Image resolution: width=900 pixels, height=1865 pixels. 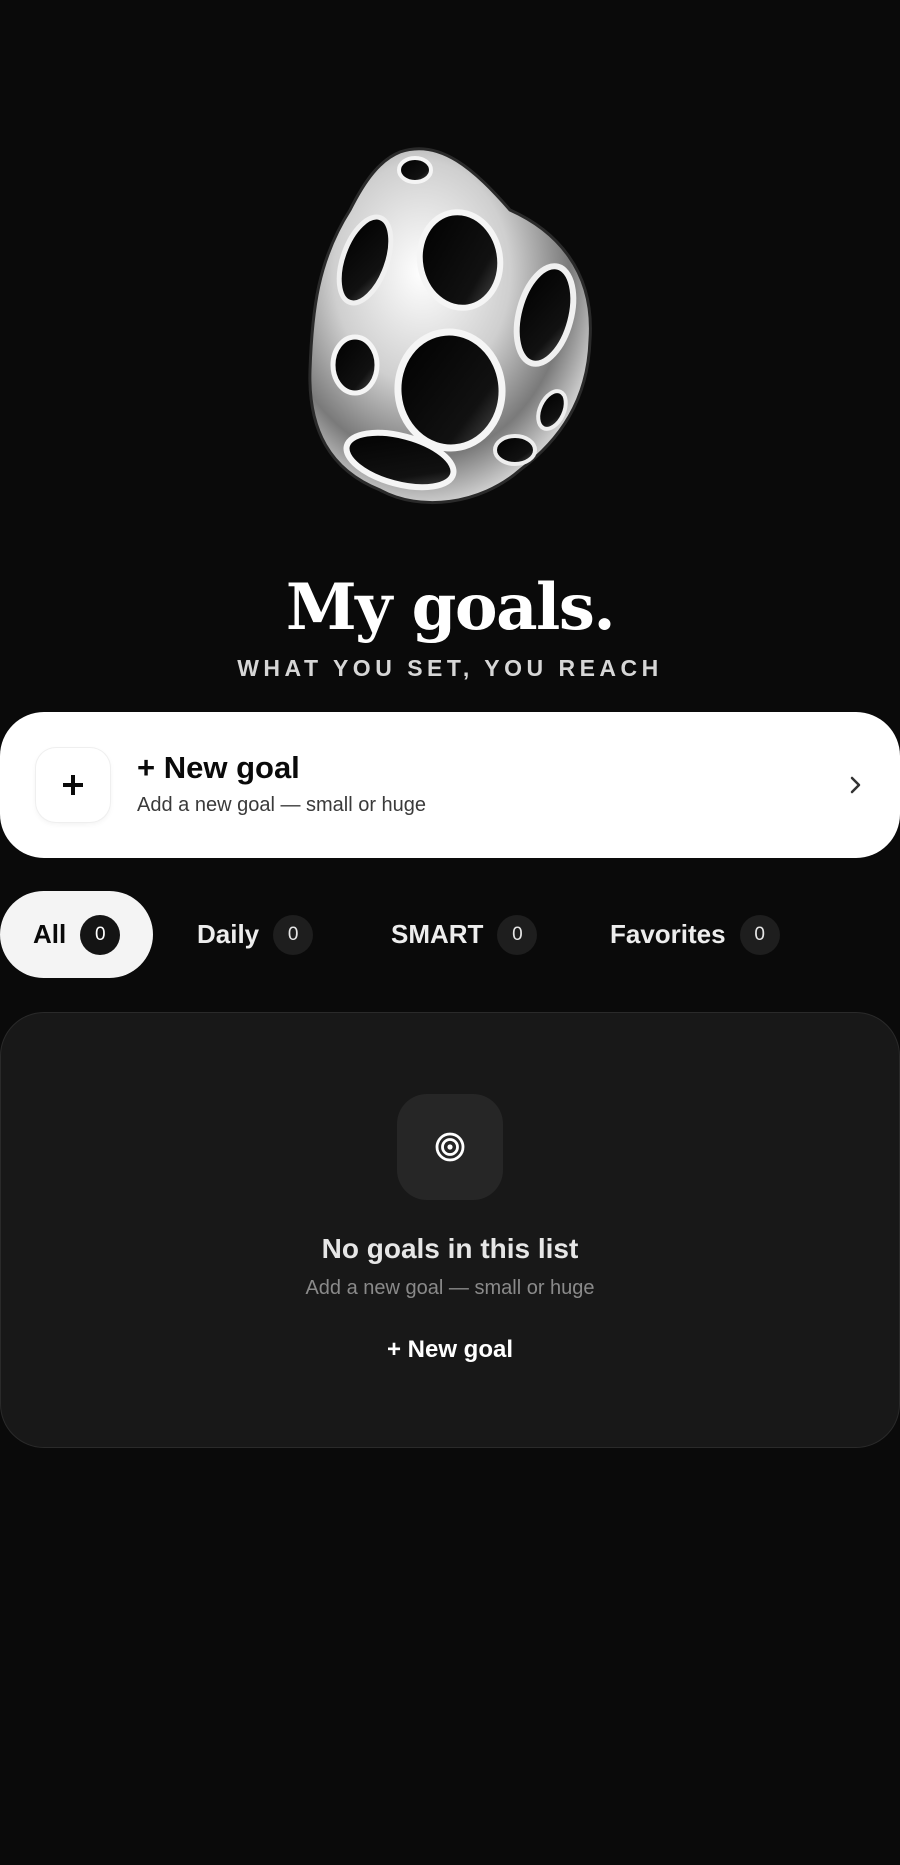 I want to click on tab-daily: Daily 0, so click(x=255, y=934).